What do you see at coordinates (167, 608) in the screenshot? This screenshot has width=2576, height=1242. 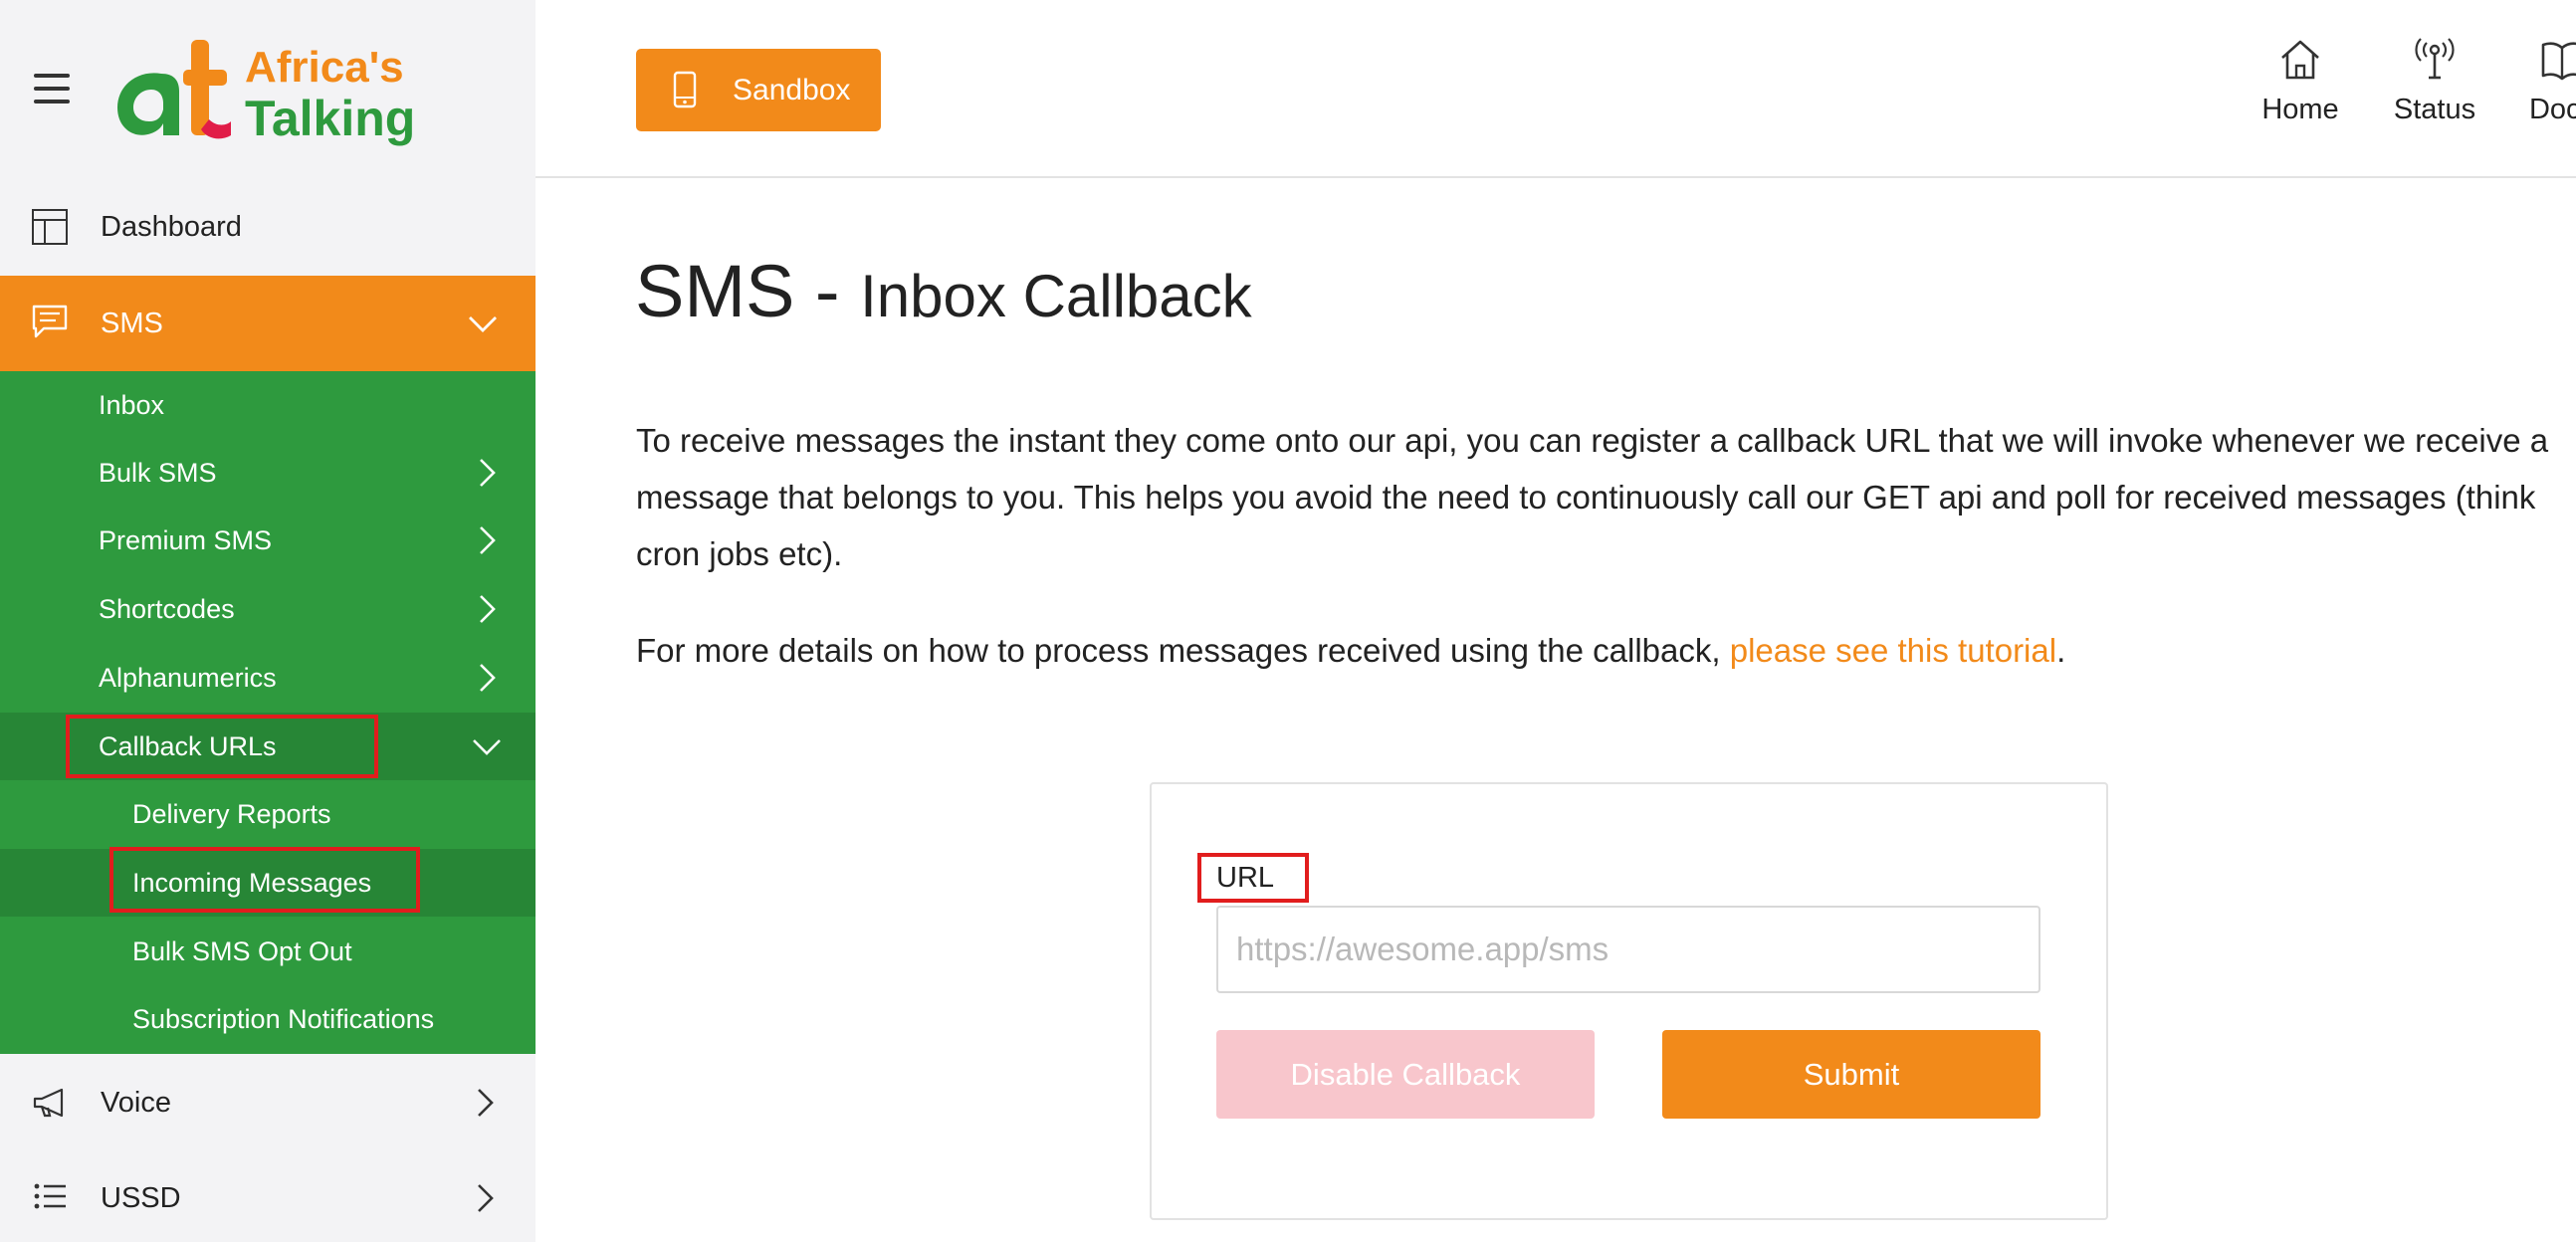 I see `sidebar-item-label: Shortcodes` at bounding box center [167, 608].